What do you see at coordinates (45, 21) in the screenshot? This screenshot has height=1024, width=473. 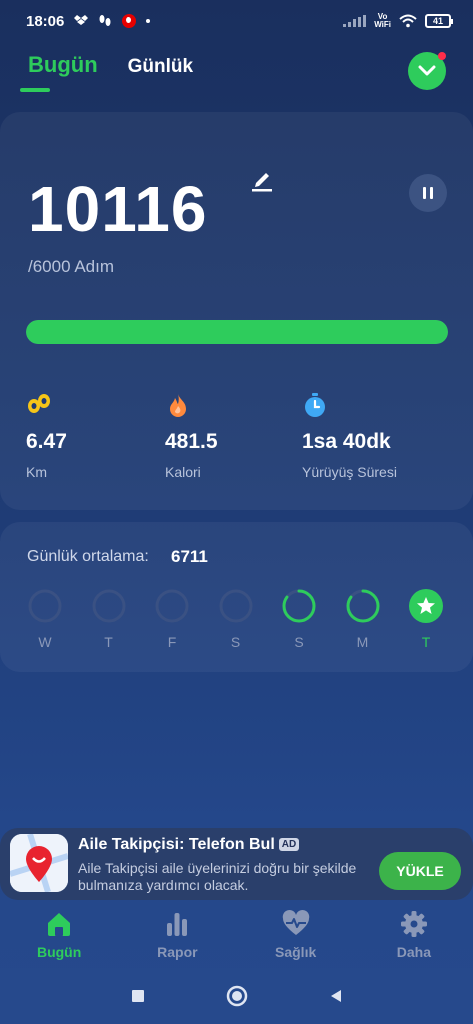 I see `status-time: 18:06` at bounding box center [45, 21].